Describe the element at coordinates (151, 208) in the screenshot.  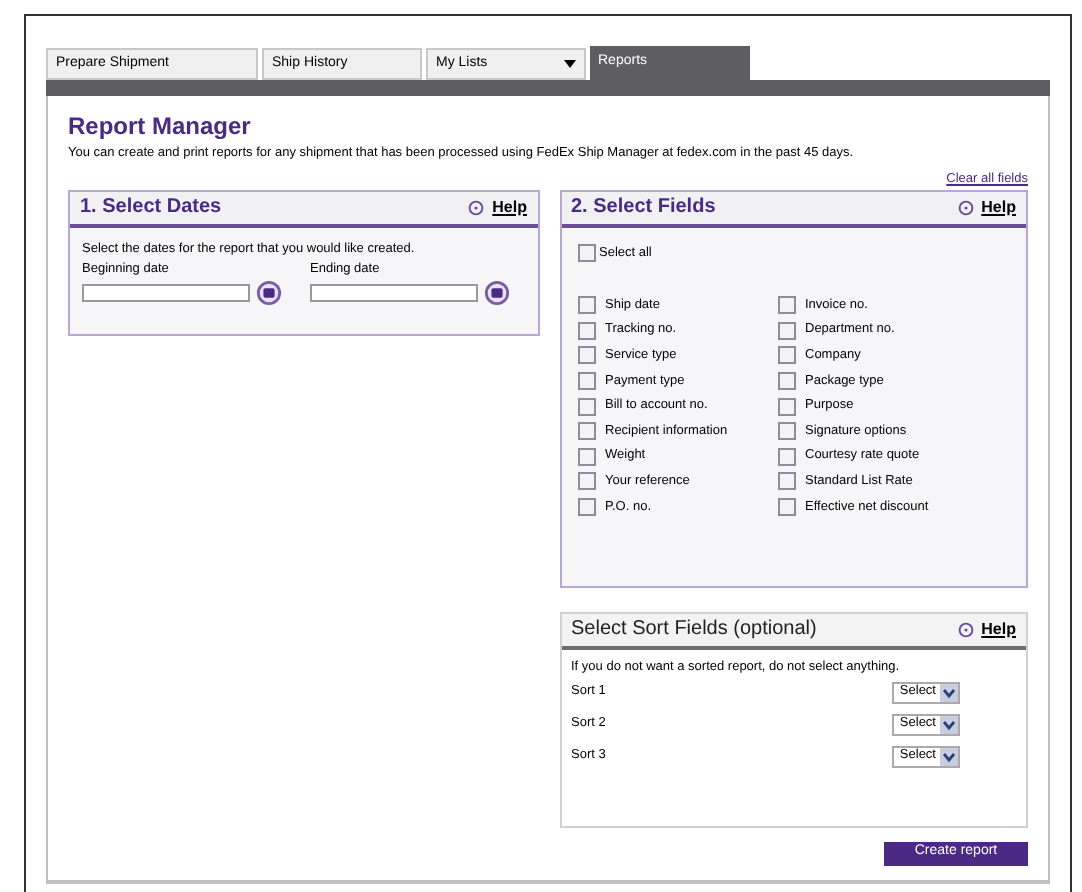
I see `panel-heading: 1. Select Dates` at that location.